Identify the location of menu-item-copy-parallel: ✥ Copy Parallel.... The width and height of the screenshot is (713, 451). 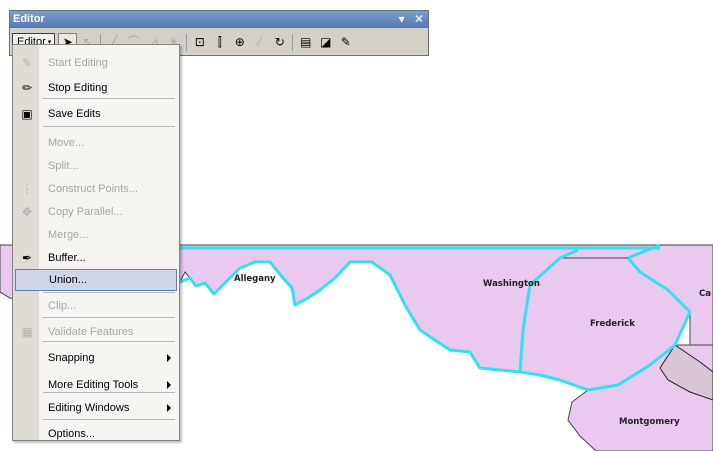
(96, 212).